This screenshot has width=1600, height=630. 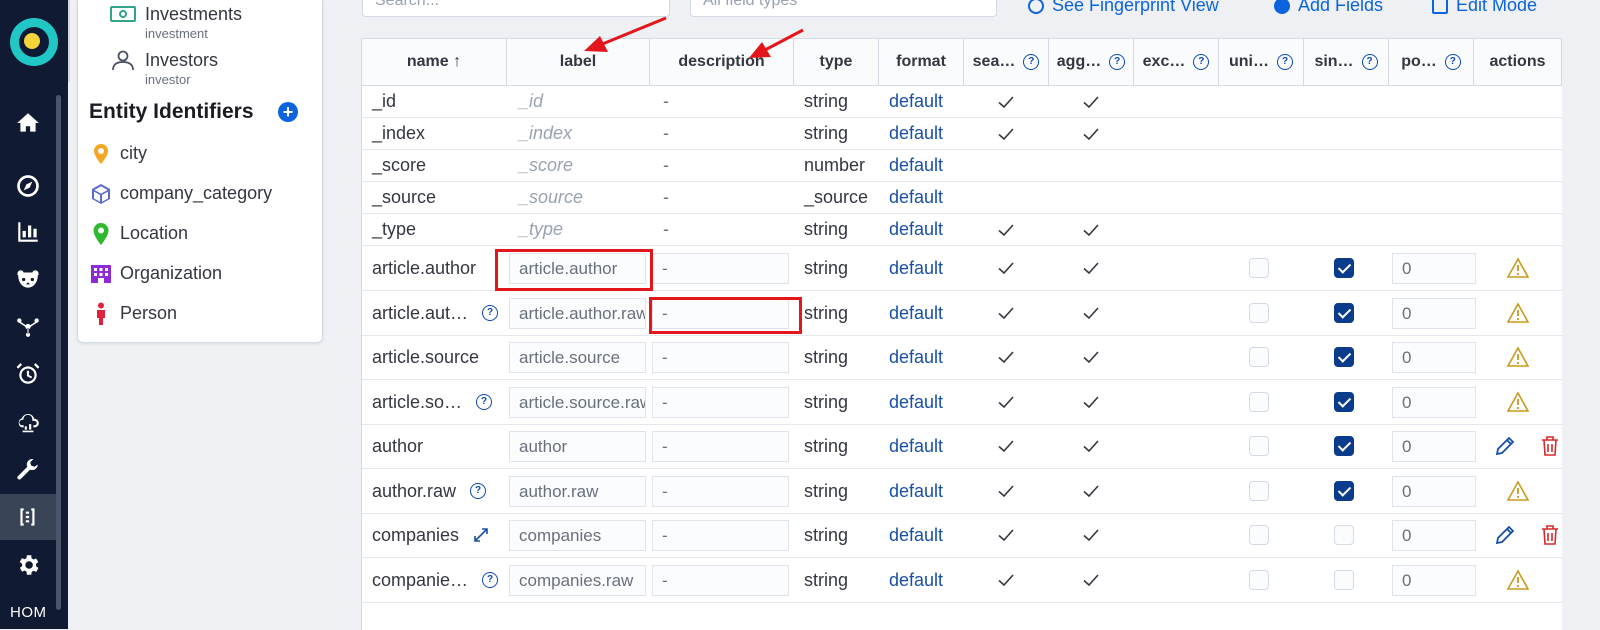 What do you see at coordinates (28, 470) in the screenshot?
I see `nav-management` at bounding box center [28, 470].